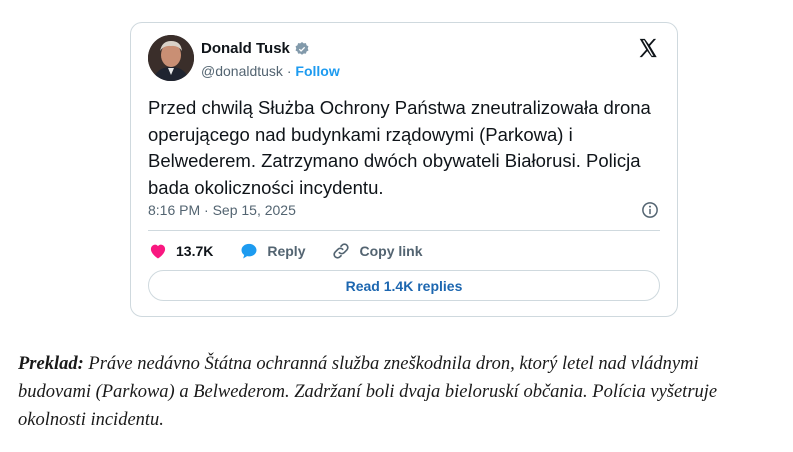  I want to click on like-button: 13.7K, so click(180, 251).